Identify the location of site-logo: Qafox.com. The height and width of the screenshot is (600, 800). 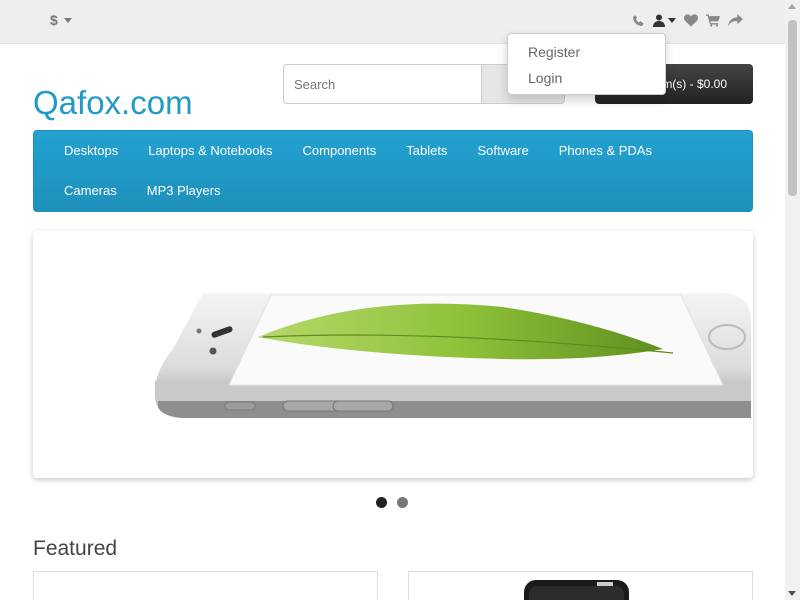
(113, 103).